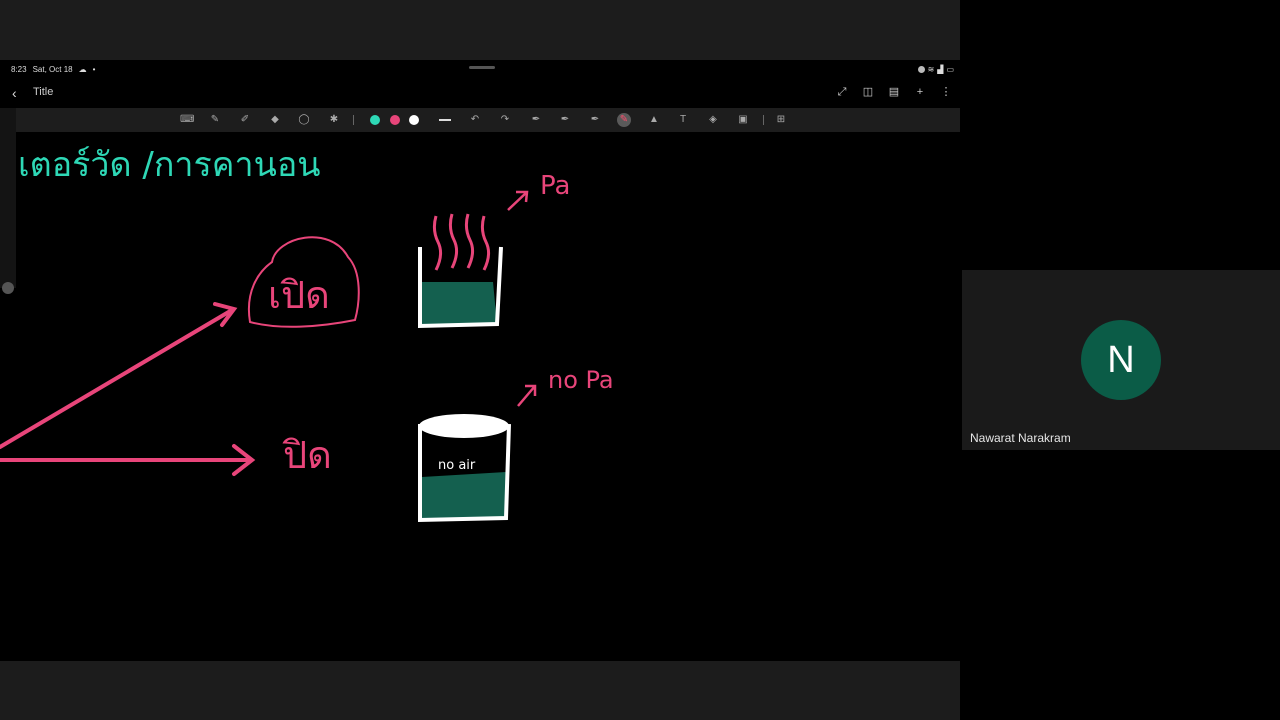 The image size is (1280, 720). What do you see at coordinates (713, 120) in the screenshot?
I see `sticker-icon: ◈` at bounding box center [713, 120].